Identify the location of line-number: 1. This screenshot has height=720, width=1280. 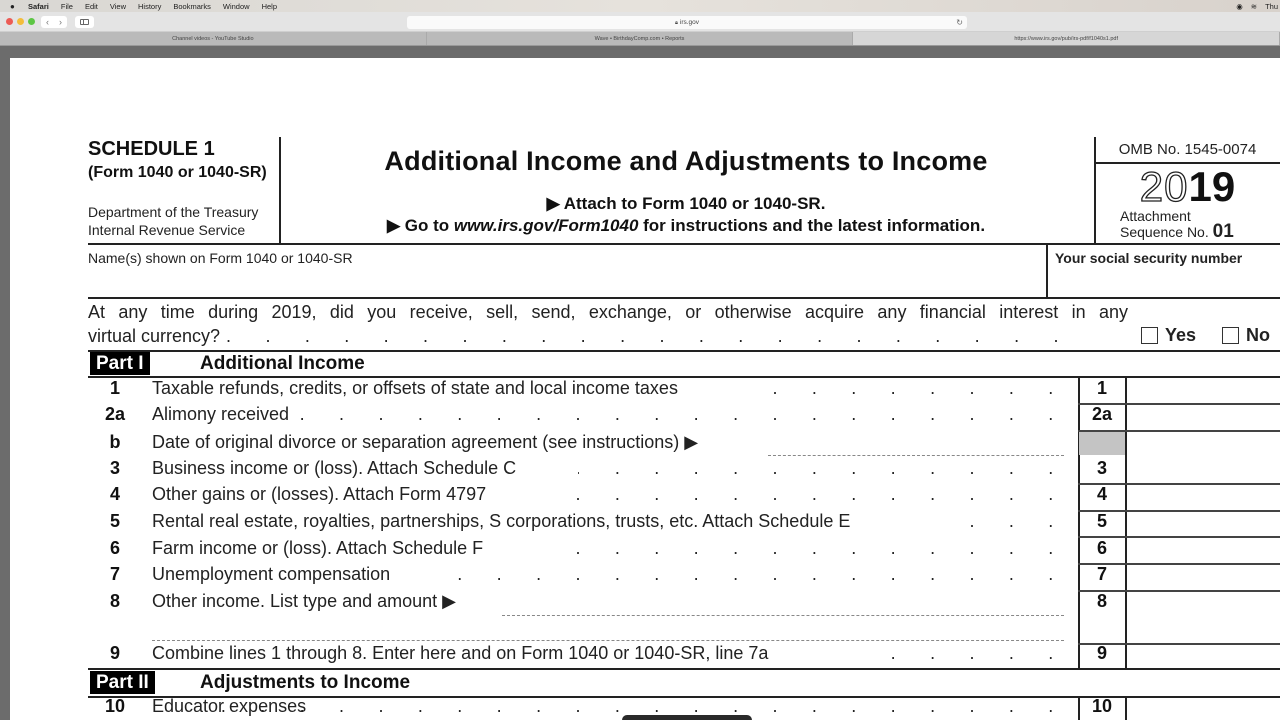
(114, 388).